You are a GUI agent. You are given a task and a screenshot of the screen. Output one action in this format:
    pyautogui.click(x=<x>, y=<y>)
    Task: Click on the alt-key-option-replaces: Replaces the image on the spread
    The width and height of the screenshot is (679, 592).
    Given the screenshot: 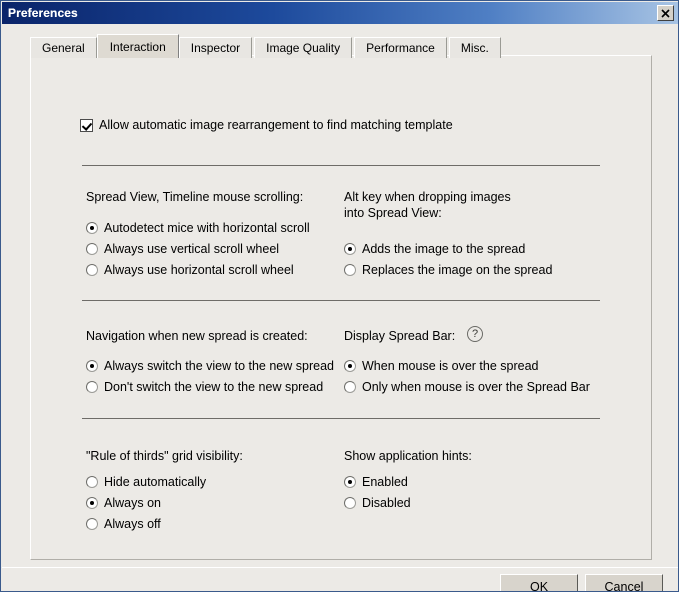 What is the action you would take?
    pyautogui.click(x=448, y=270)
    